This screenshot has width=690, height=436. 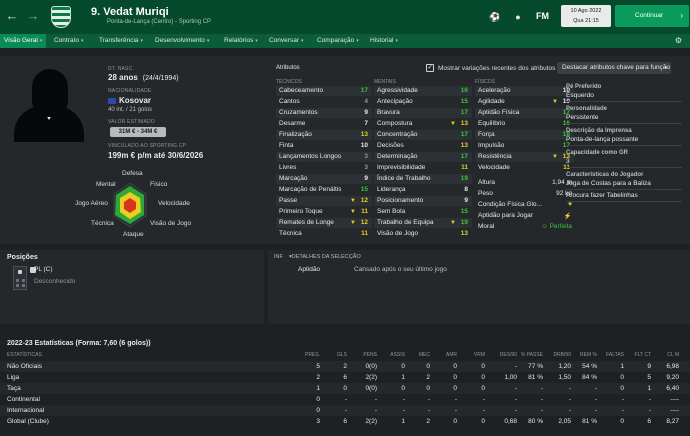 What do you see at coordinates (33, 16) in the screenshot?
I see `forward-arrow-icon: →` at bounding box center [33, 16].